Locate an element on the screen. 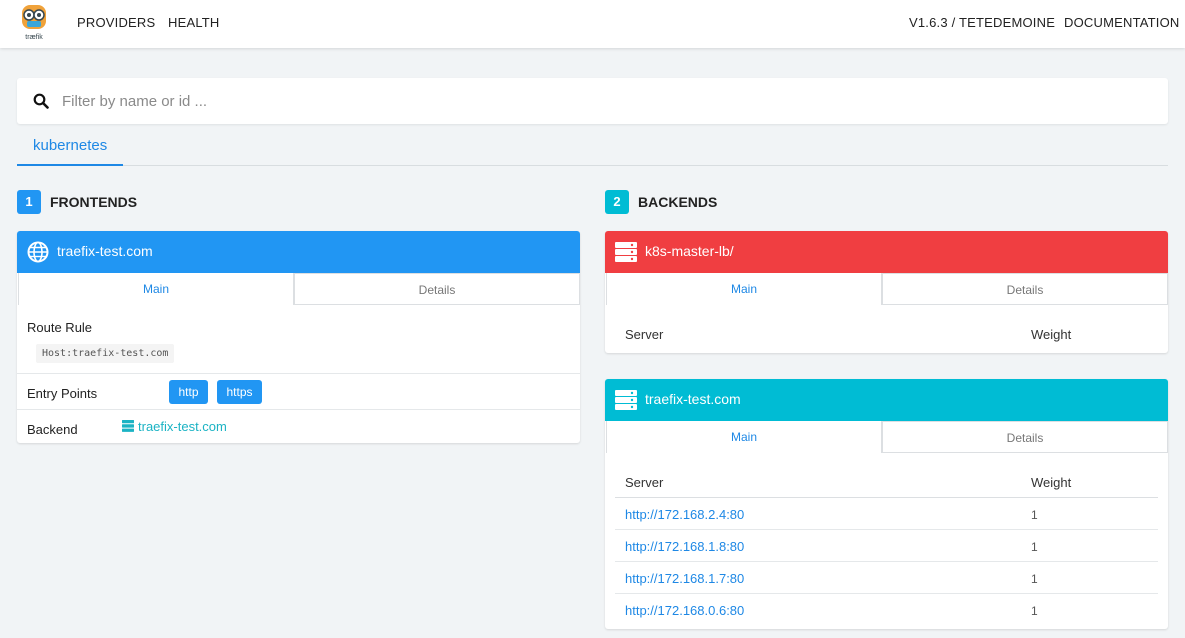  globe-icon is located at coordinates (38, 252).